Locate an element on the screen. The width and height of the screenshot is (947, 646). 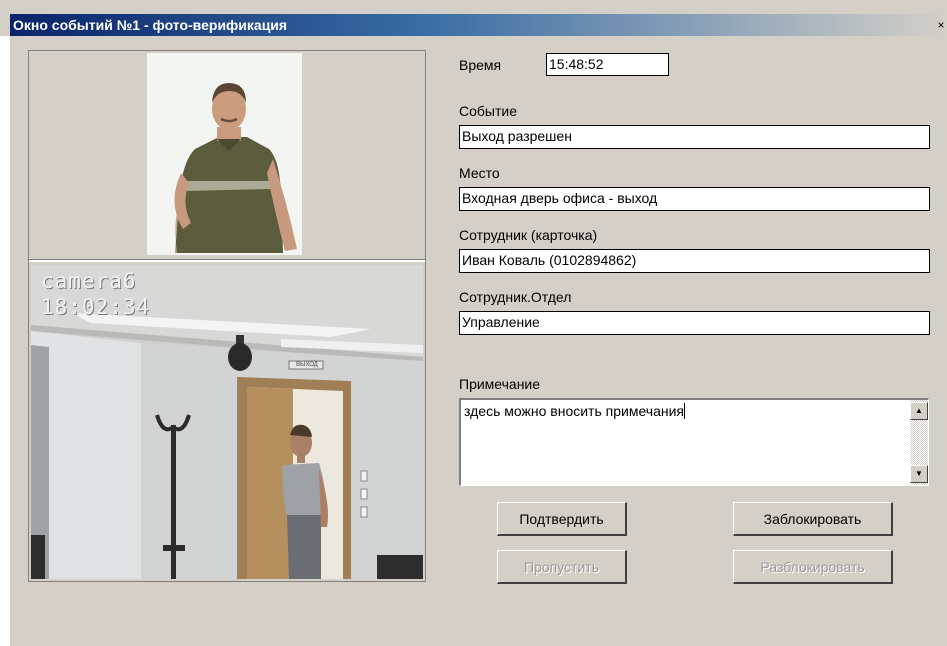
unblock-button: Разблокировать is located at coordinates (813, 567).